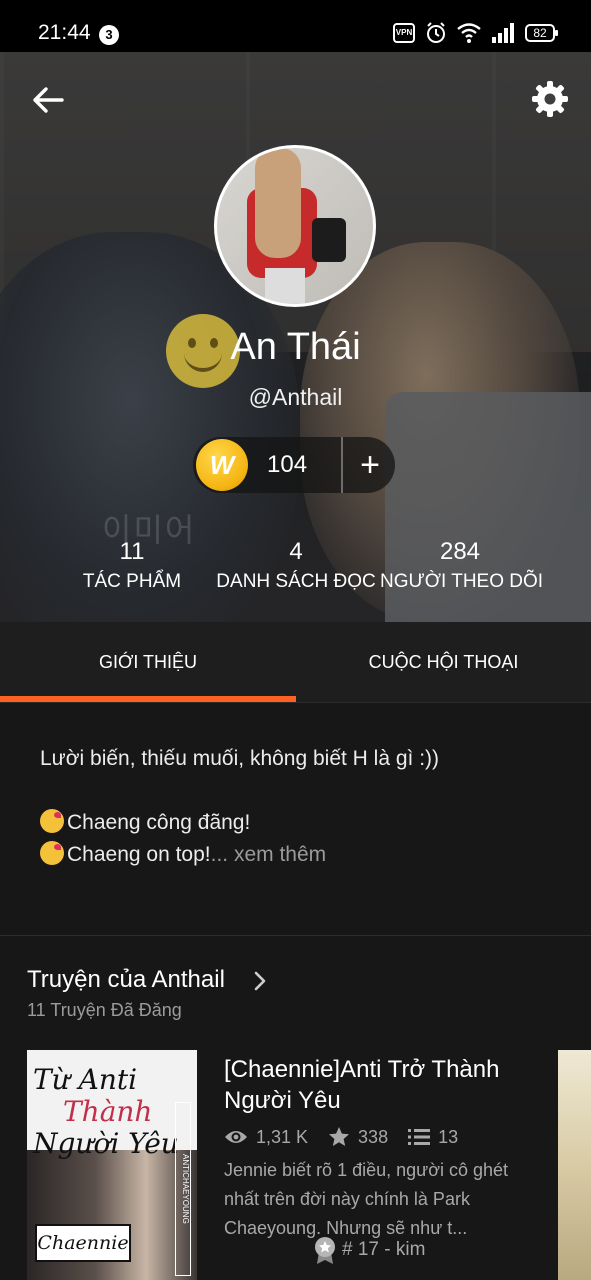 The height and width of the screenshot is (1280, 591). I want to click on bio-line: Chaeng công đãng!, so click(159, 822).